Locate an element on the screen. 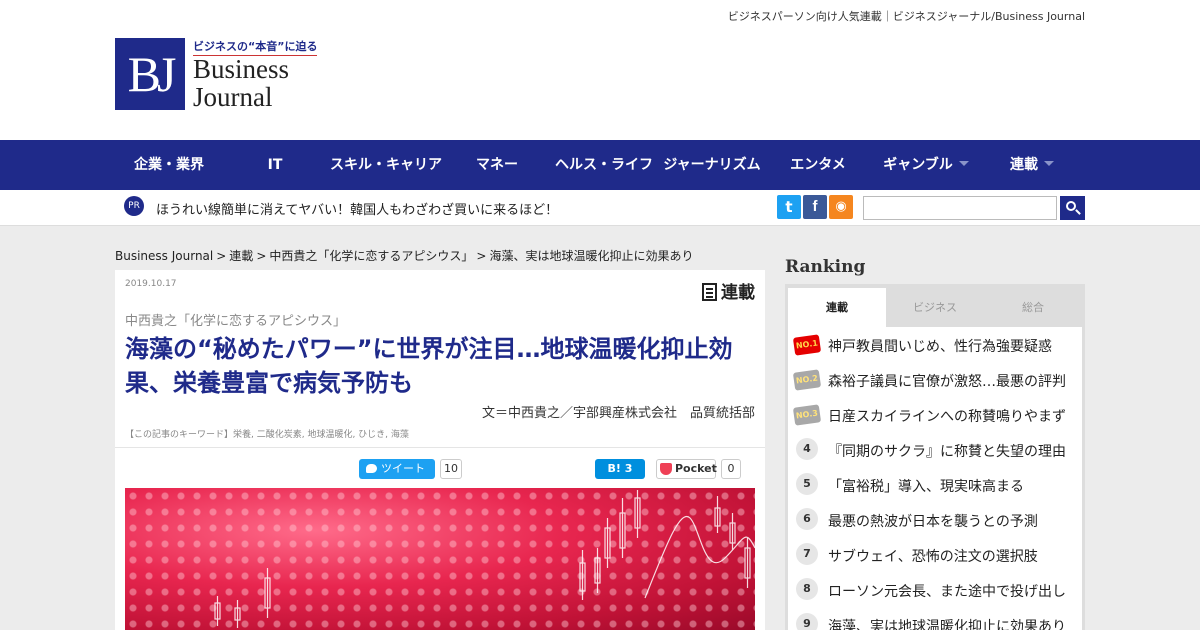 Image resolution: width=1200 pixels, height=630 pixels. article-byline: 文＝中西貴之／宇部興産株式会社 品質統括部 is located at coordinates (618, 413).